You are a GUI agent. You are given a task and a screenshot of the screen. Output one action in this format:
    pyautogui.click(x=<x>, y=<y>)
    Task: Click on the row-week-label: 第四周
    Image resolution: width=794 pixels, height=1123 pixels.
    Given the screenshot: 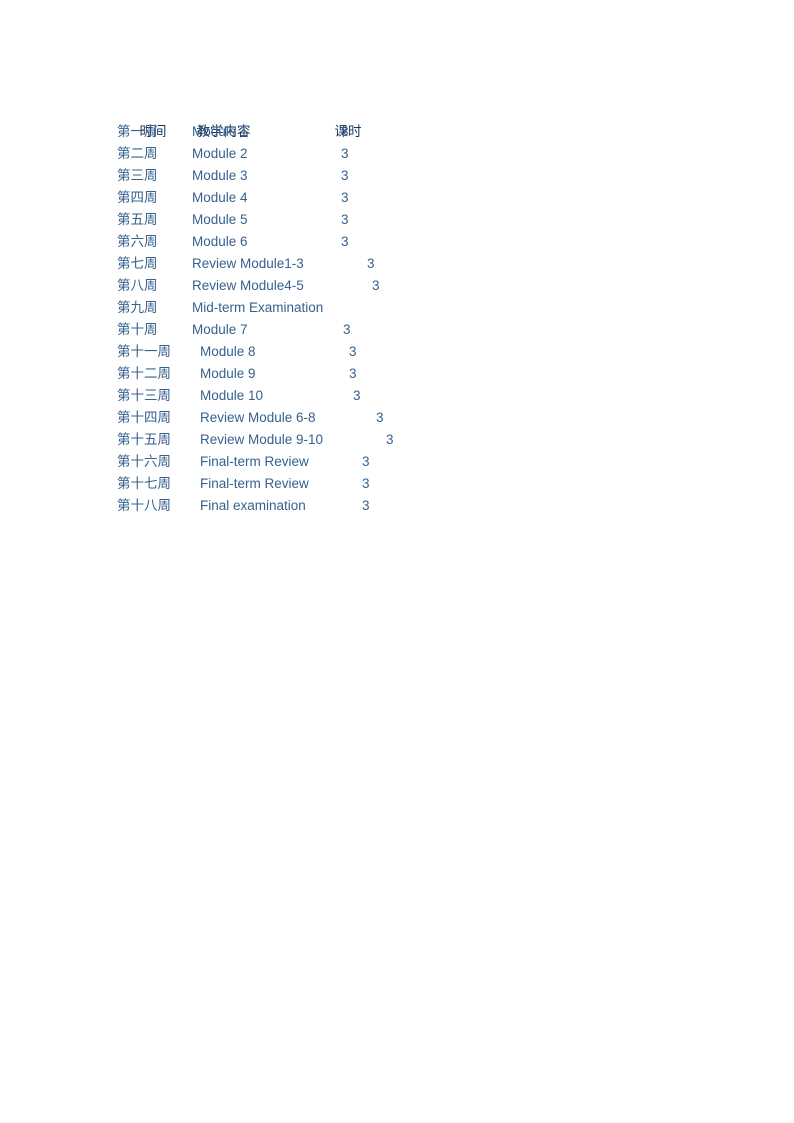 What is the action you would take?
    pyautogui.click(x=137, y=197)
    